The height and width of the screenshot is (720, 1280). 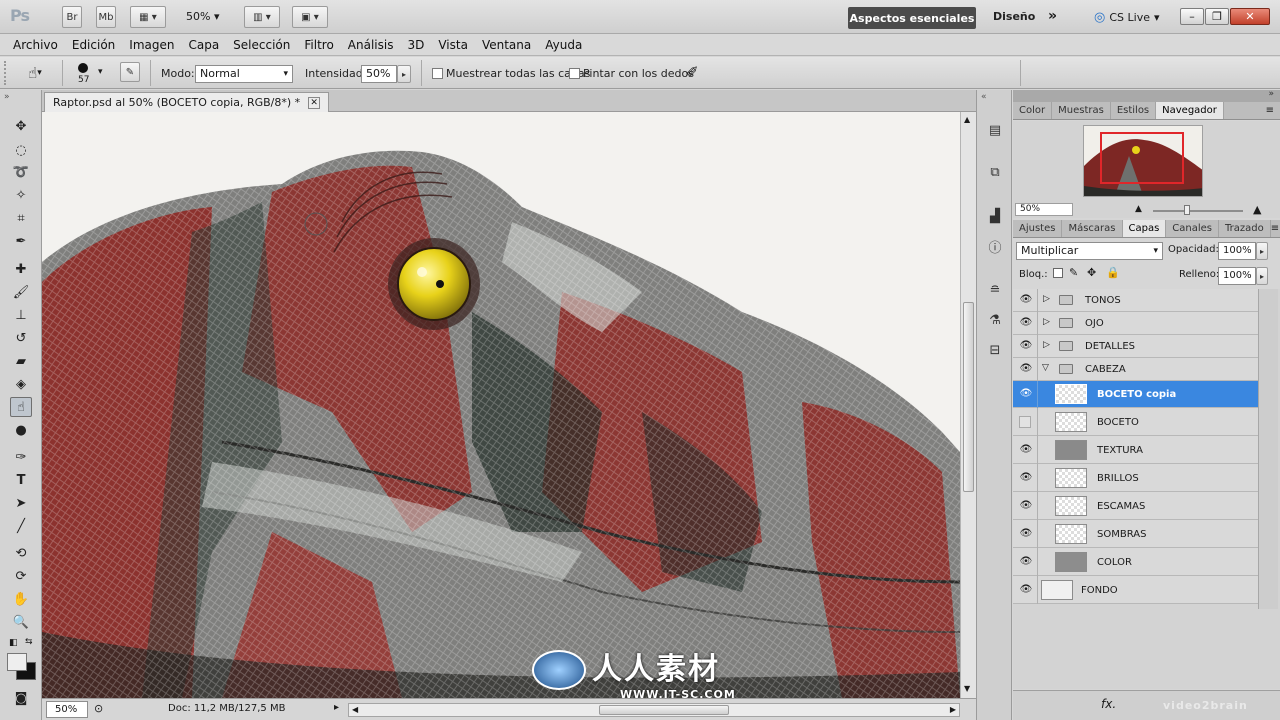 I want to click on layer-row-selected: 👁 BOCETO copia, so click(x=1135, y=394).